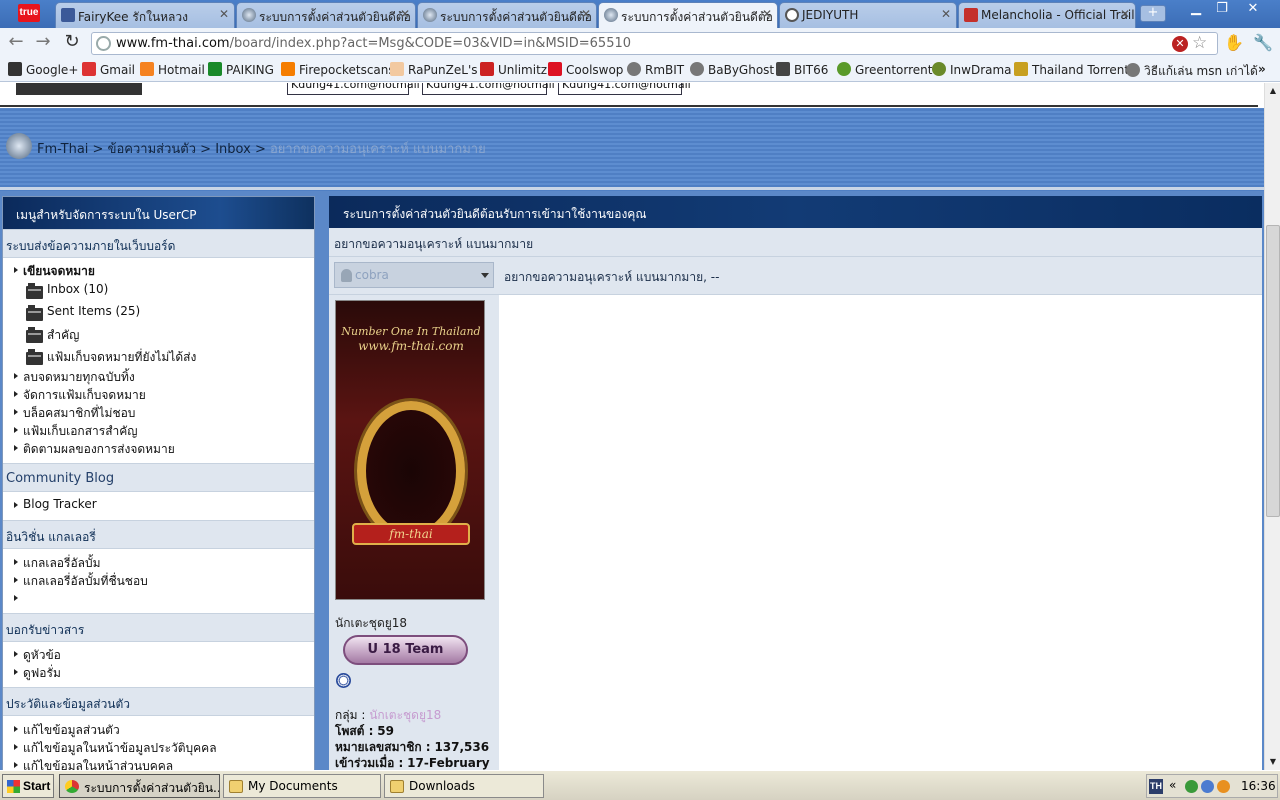 This screenshot has height=800, width=1280. I want to click on forward-arrow-icon: →, so click(43, 43).